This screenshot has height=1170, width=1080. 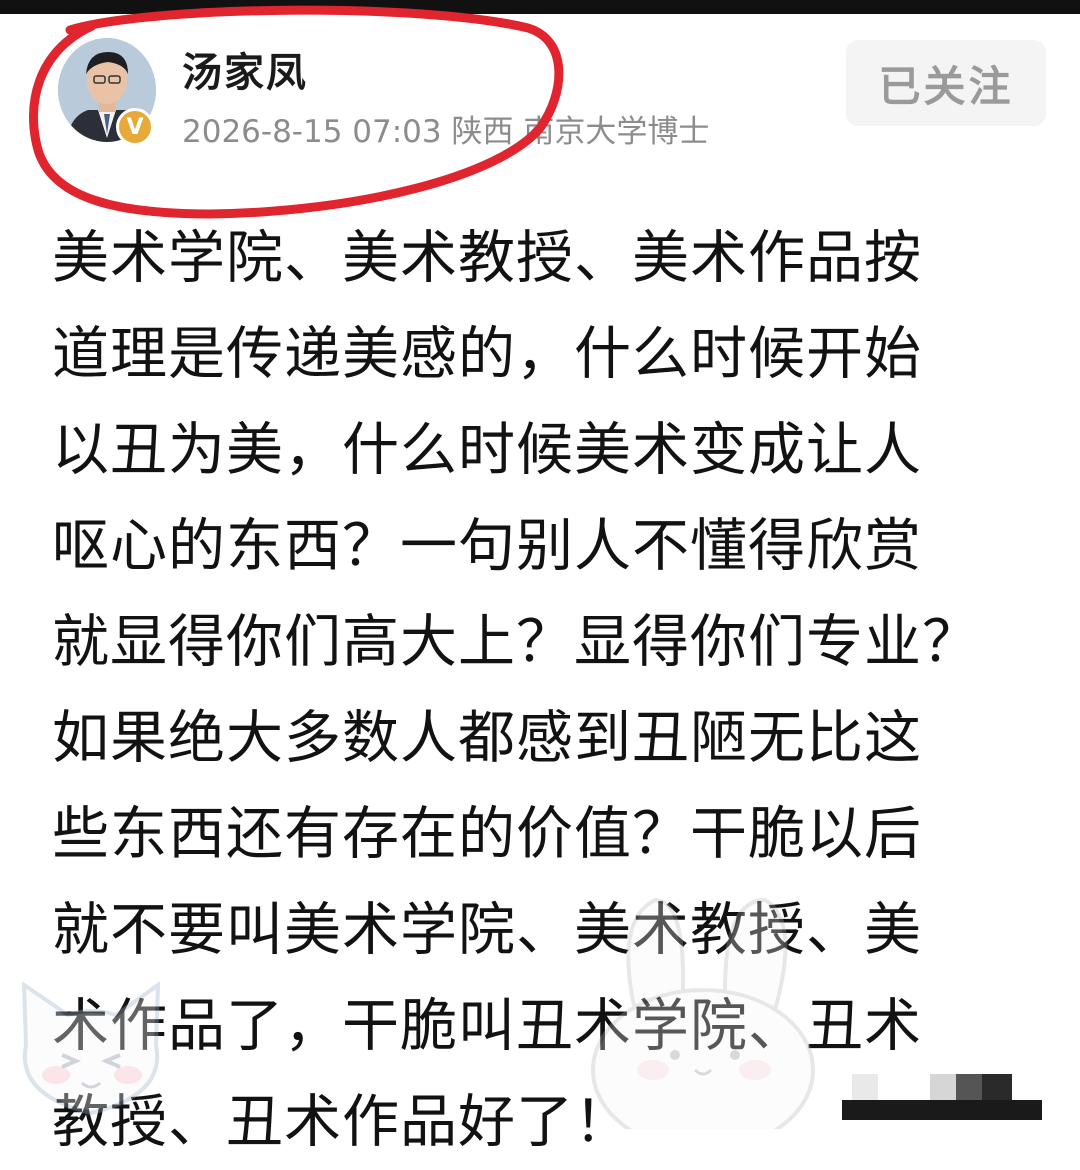 What do you see at coordinates (487, 546) in the screenshot?
I see `post-line: 呕心的东西？一句别人不懂得欣赏` at bounding box center [487, 546].